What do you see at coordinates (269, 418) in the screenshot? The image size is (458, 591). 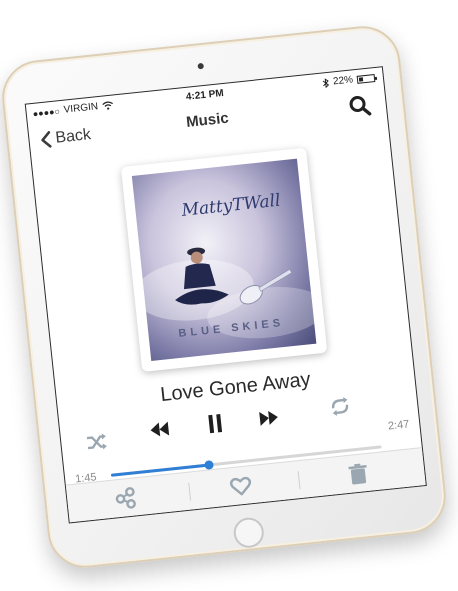 I see `fast-forward-icon` at bounding box center [269, 418].